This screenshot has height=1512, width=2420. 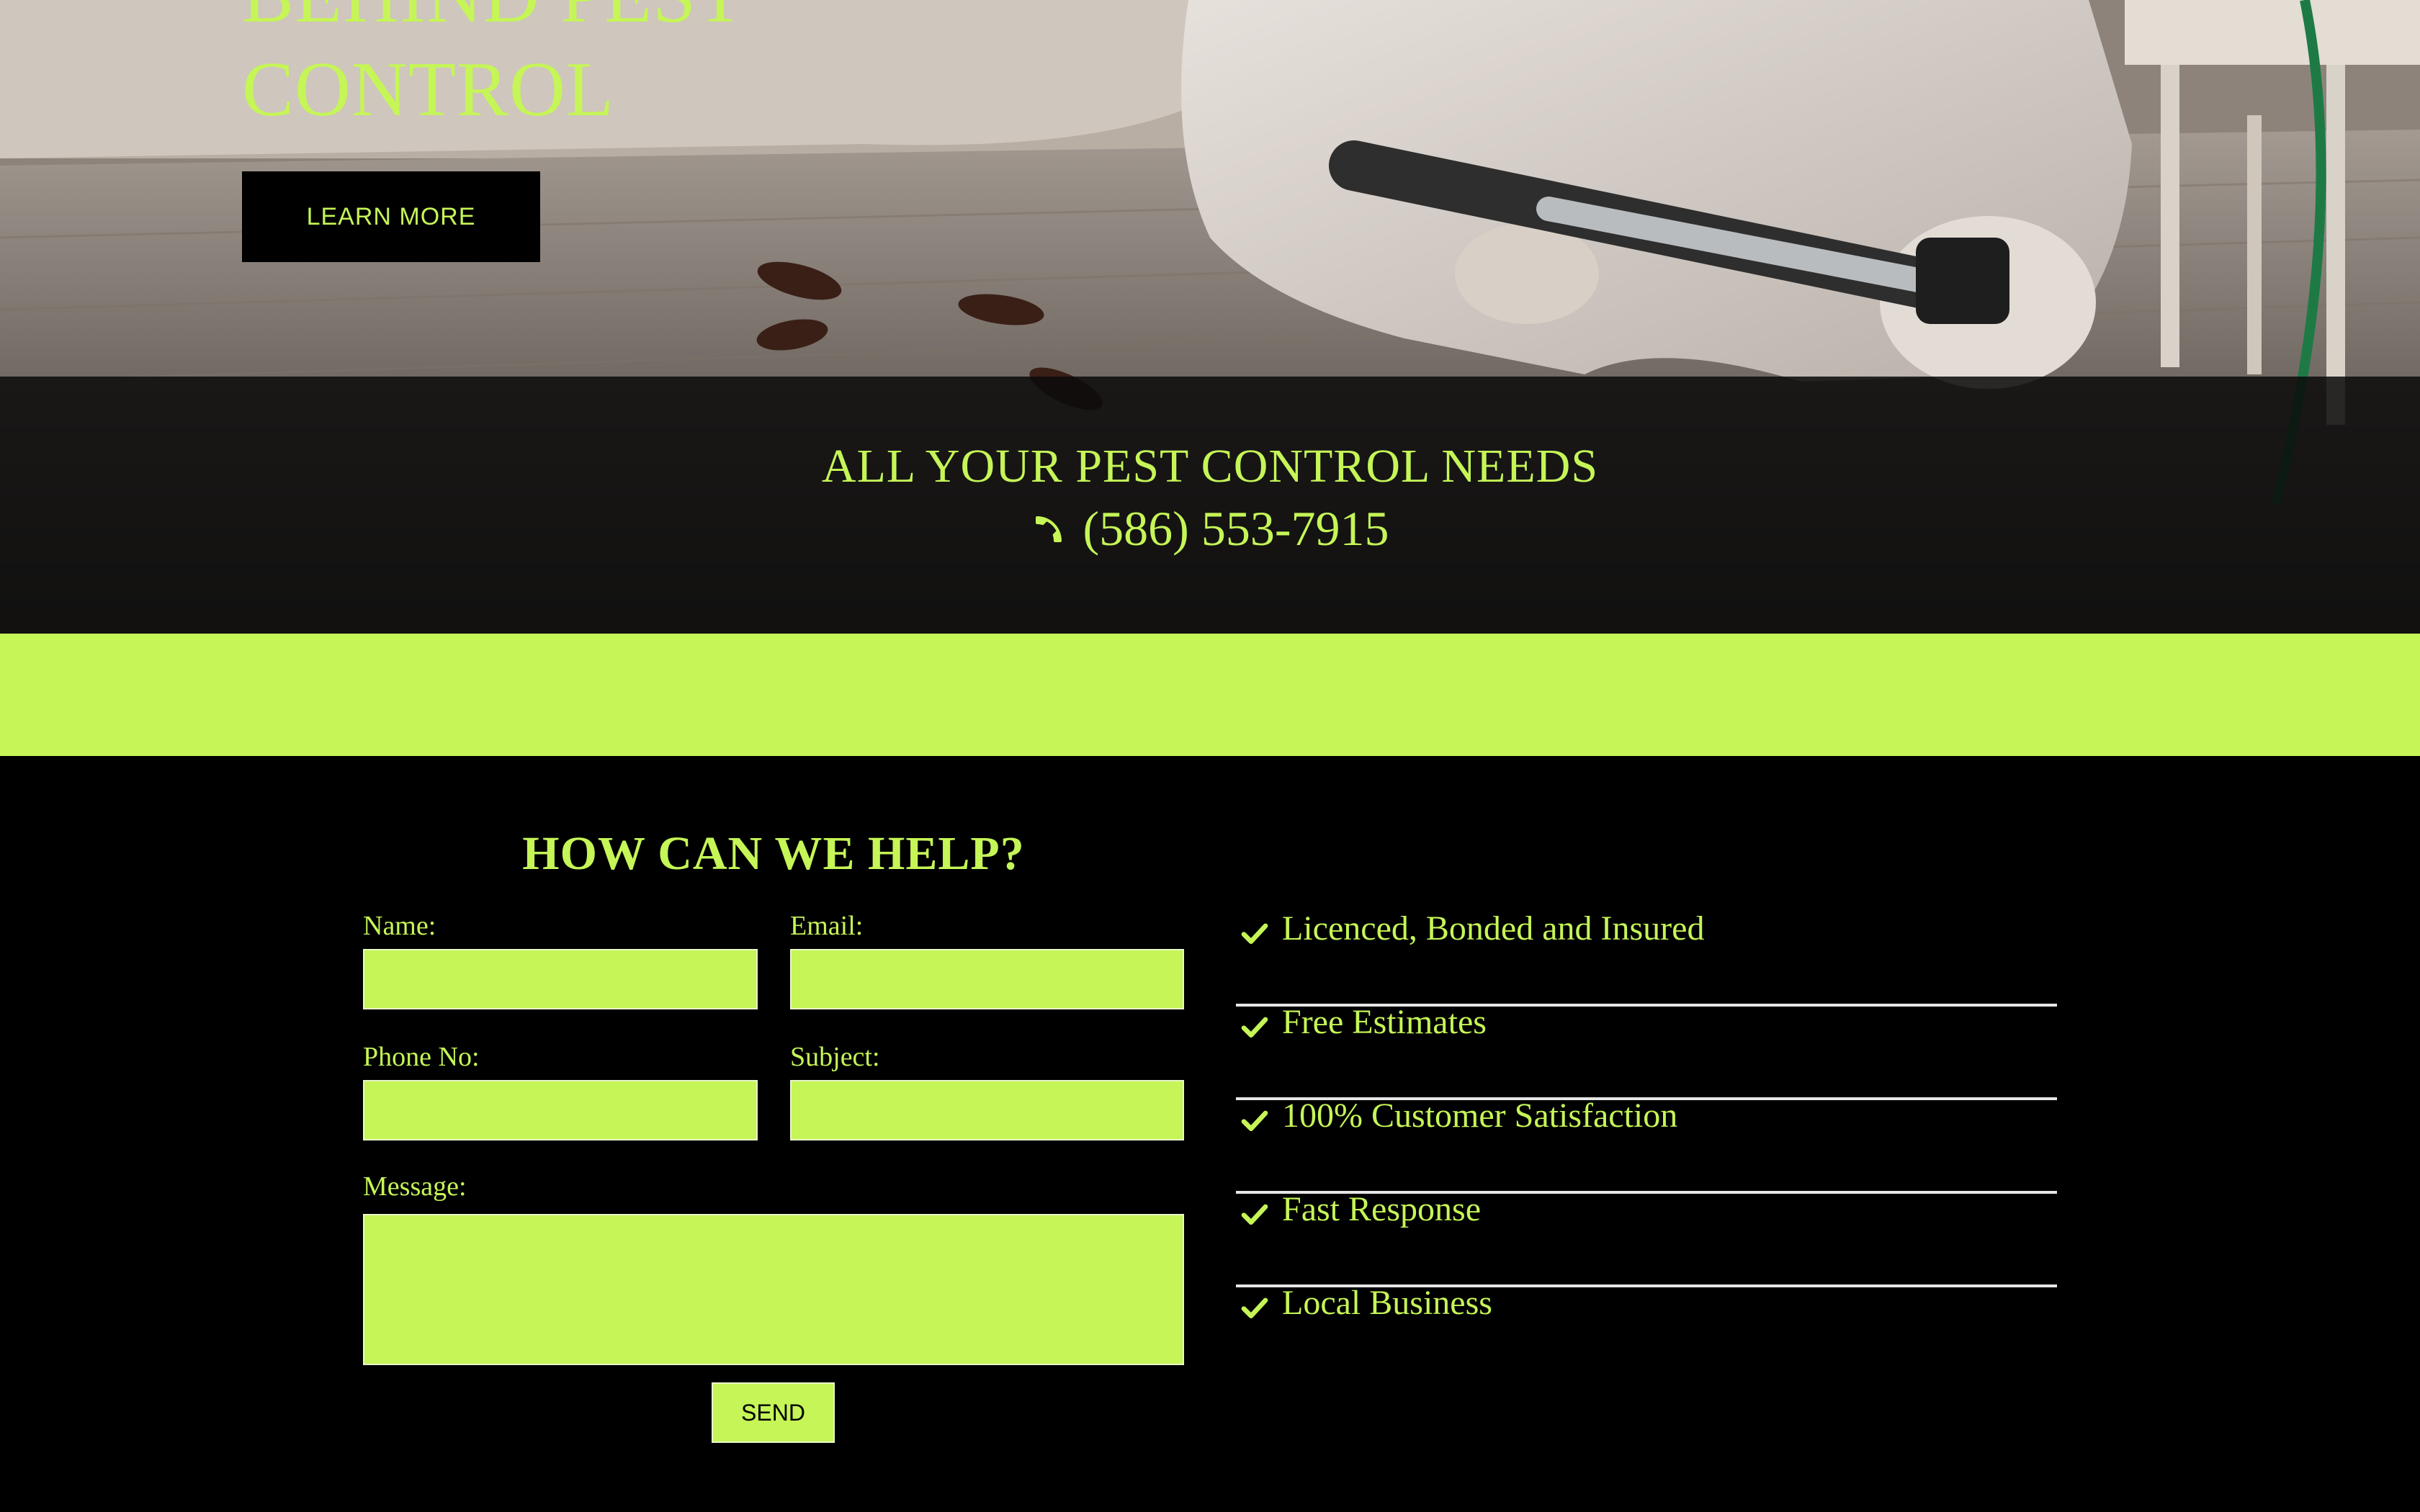 What do you see at coordinates (773, 1289) in the screenshot?
I see `message-textarea` at bounding box center [773, 1289].